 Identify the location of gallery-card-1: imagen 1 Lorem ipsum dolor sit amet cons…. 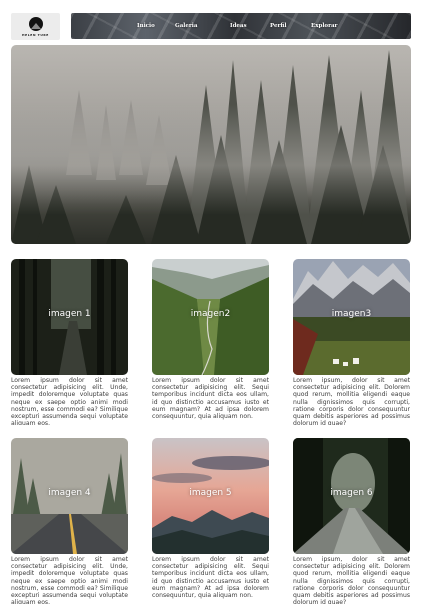
(69, 342).